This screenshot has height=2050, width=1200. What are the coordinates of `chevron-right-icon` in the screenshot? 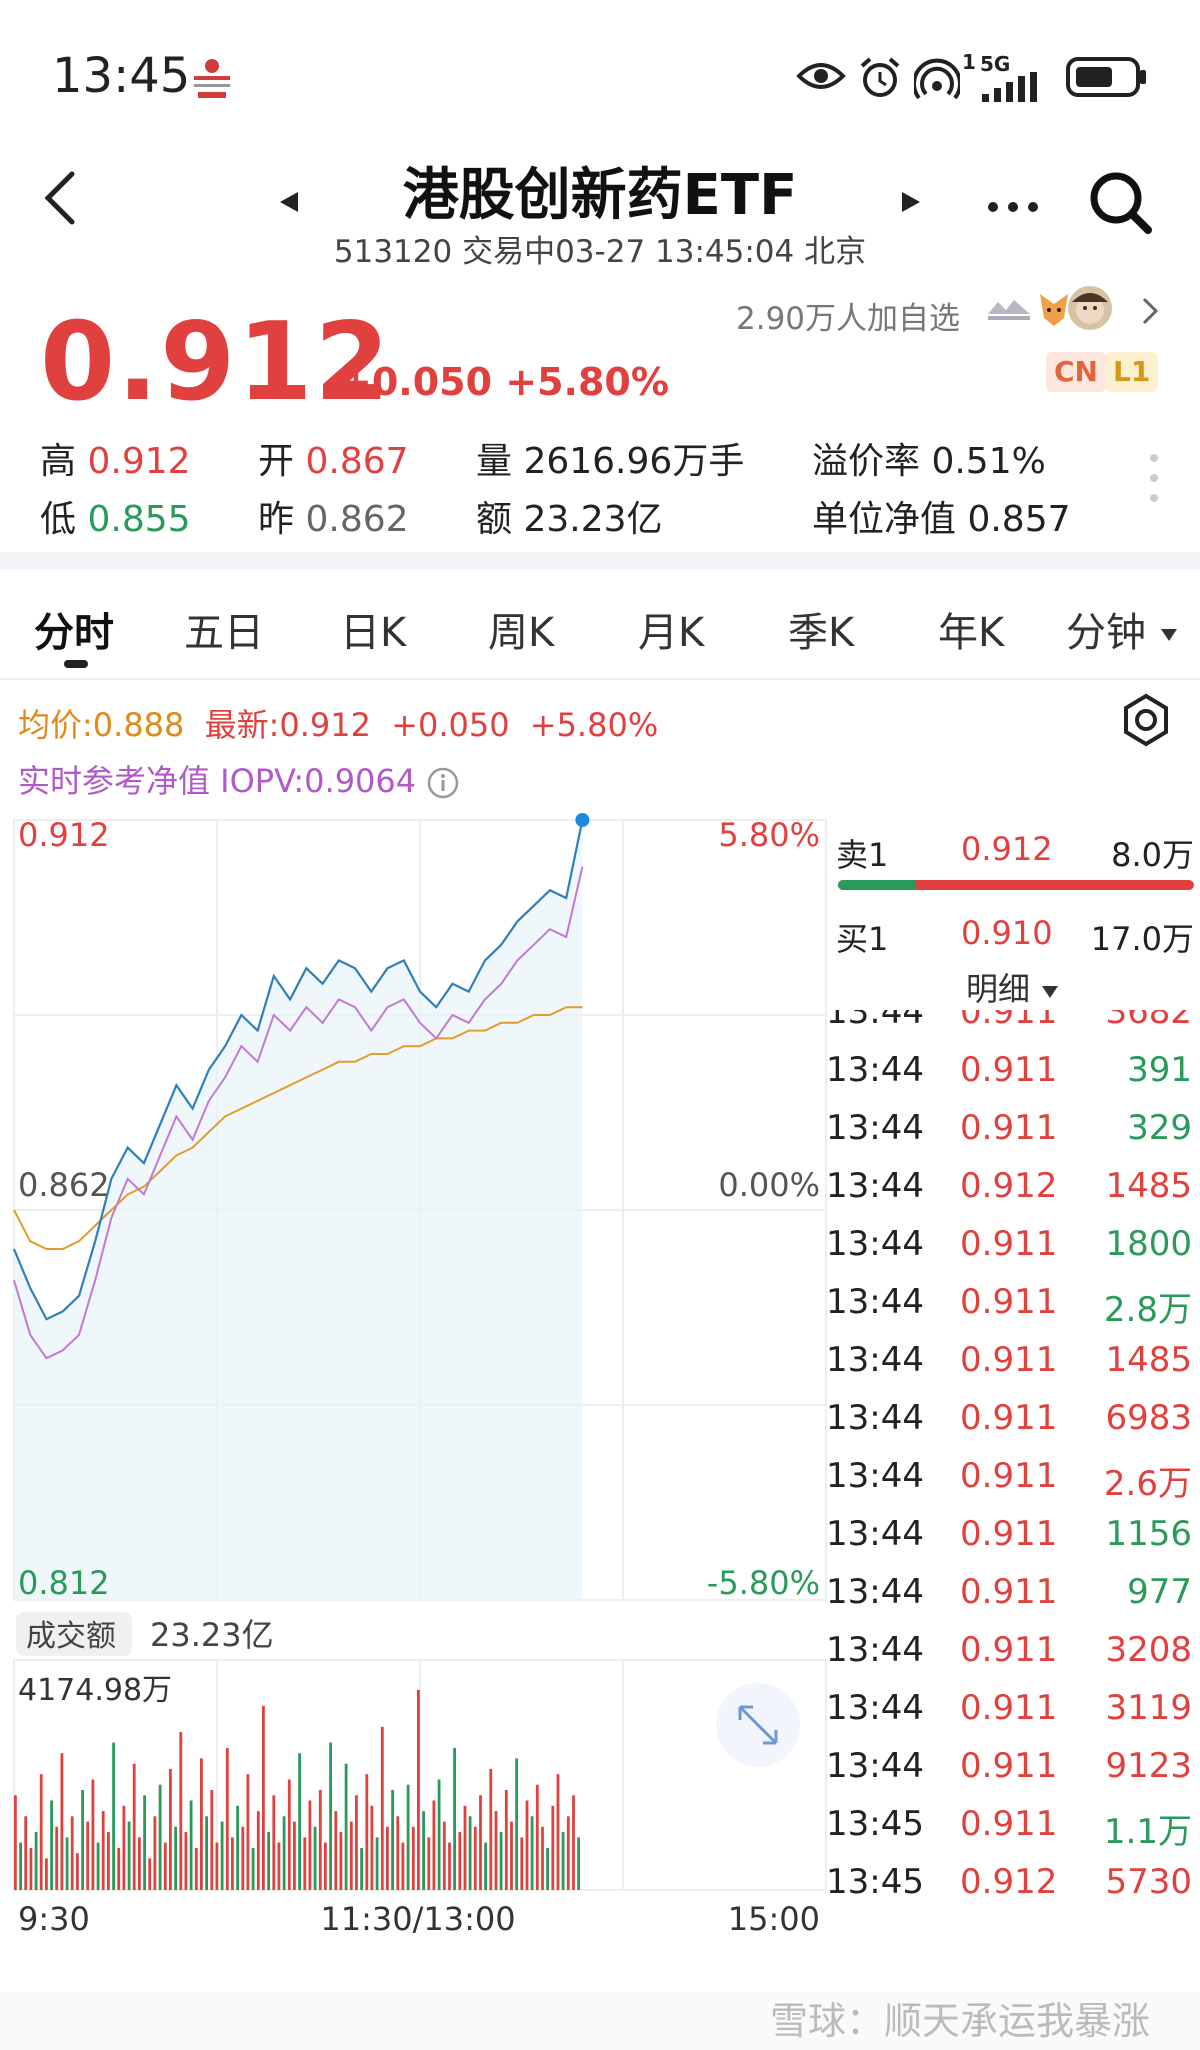 It's located at (1150, 311).